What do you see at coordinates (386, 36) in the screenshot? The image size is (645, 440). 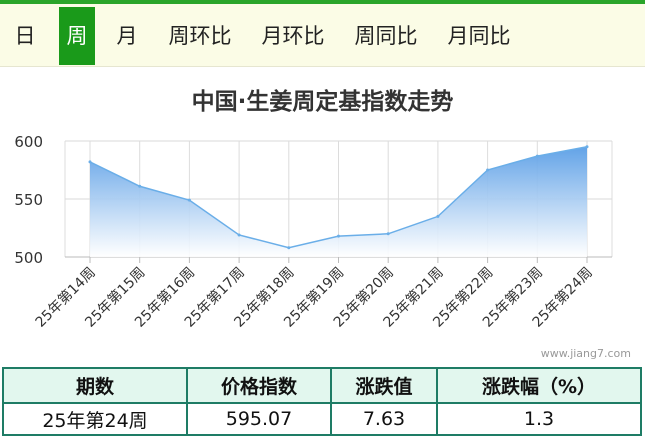 I see `tab-week-year-on-year: 周同比` at bounding box center [386, 36].